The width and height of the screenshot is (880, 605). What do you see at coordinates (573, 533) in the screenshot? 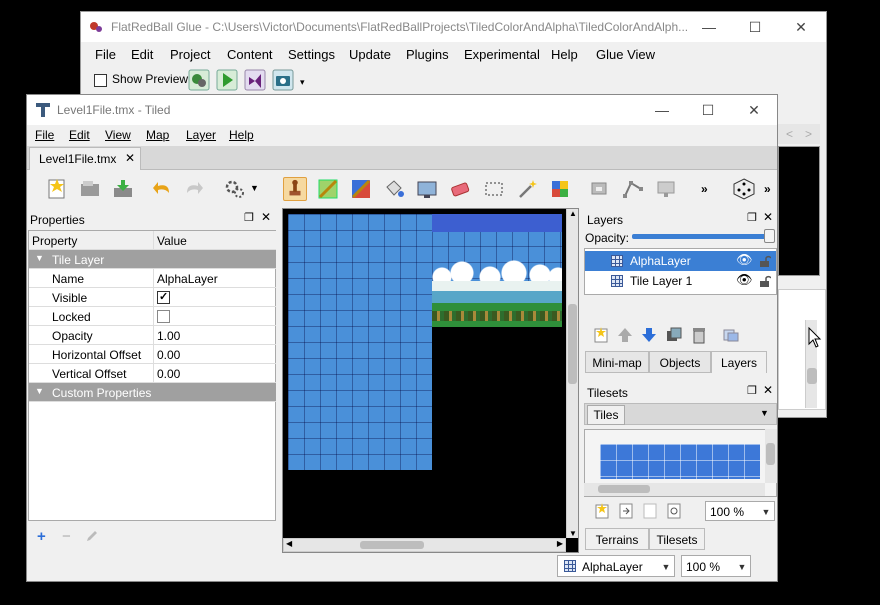
I see `scroll-down-icon: ▼` at bounding box center [573, 533].